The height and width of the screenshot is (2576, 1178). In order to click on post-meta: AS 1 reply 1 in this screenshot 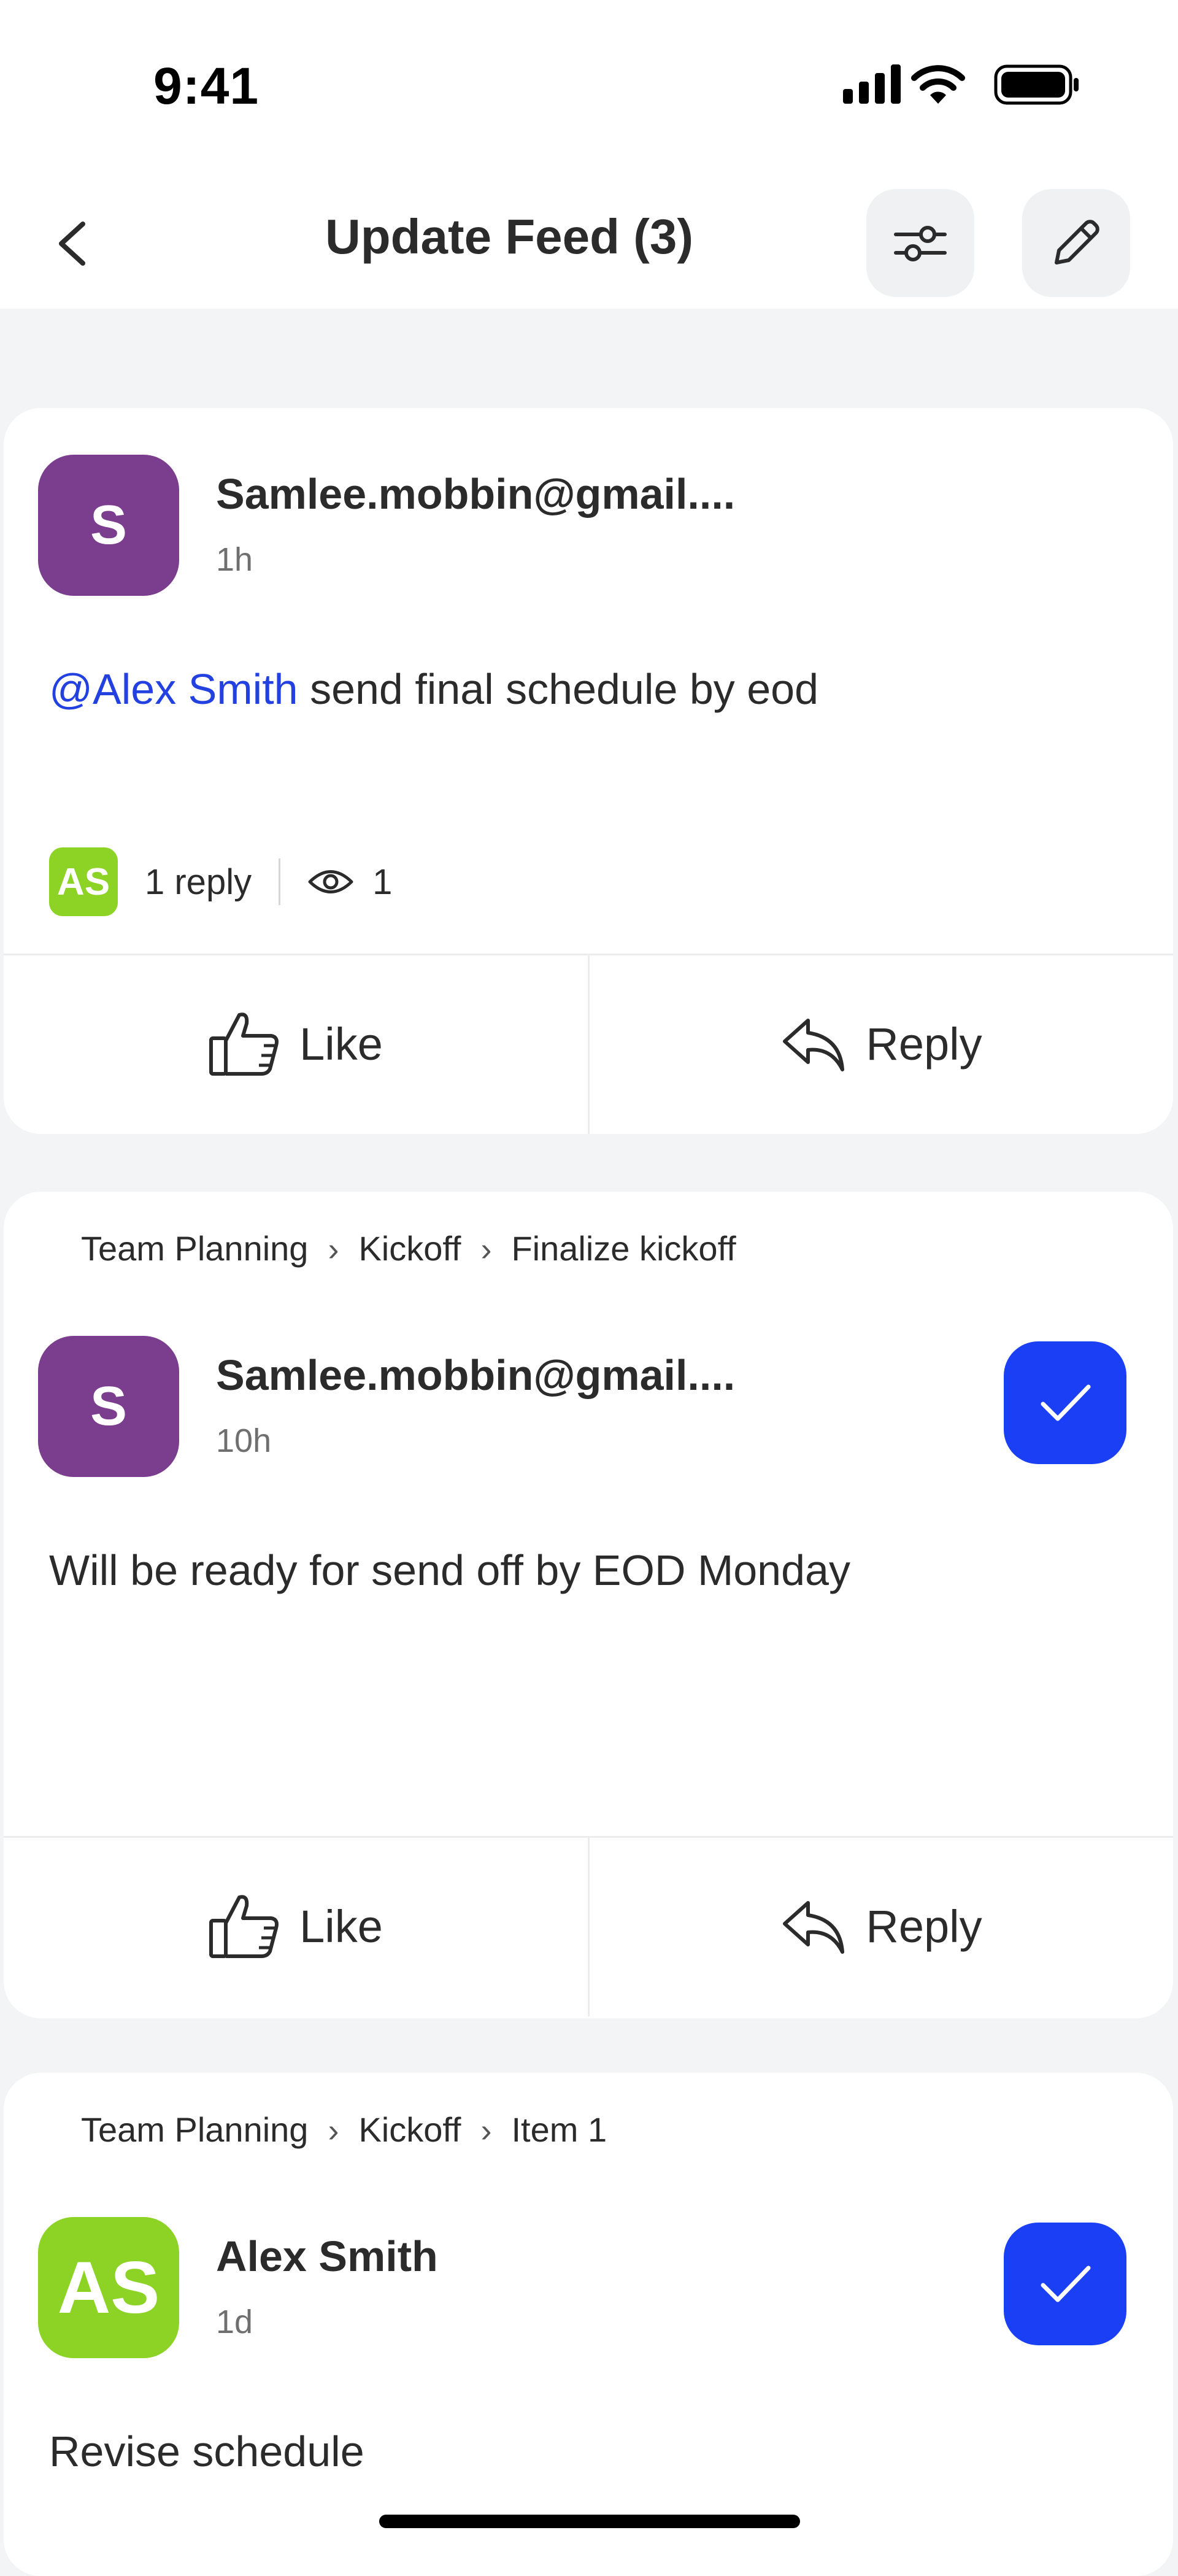, I will do `click(221, 881)`.